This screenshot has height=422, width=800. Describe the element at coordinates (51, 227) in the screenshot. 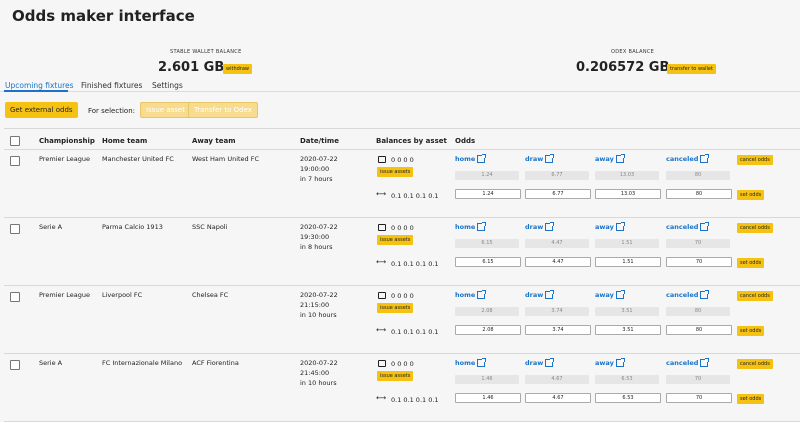

I see `cell-championship: Serie A` at that location.